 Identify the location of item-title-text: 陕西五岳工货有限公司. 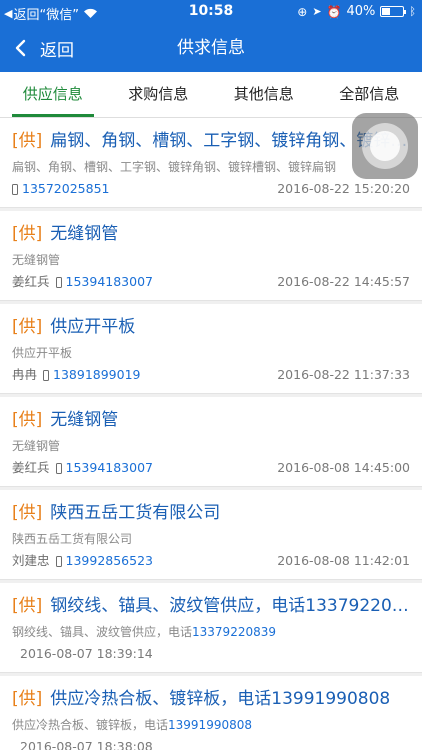
(135, 513).